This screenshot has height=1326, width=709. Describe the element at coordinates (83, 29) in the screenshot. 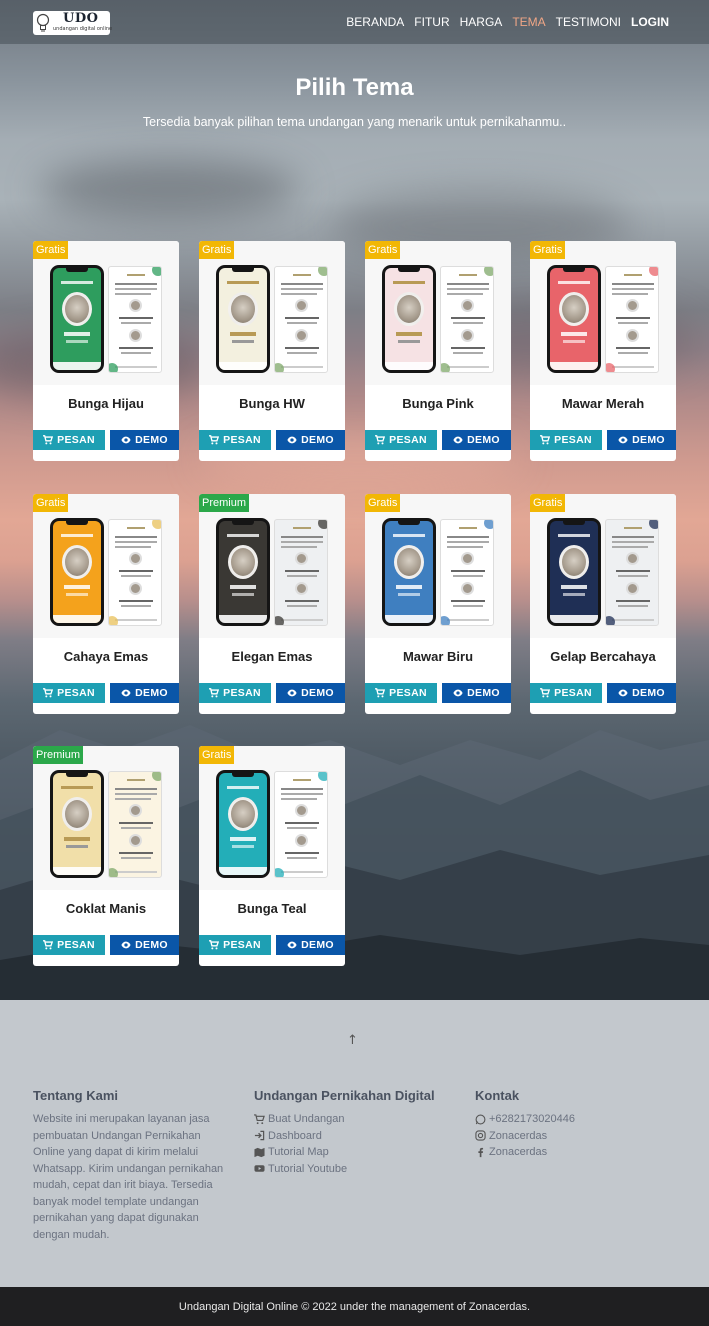

I see `brand-tagline: undangan digital online` at that location.